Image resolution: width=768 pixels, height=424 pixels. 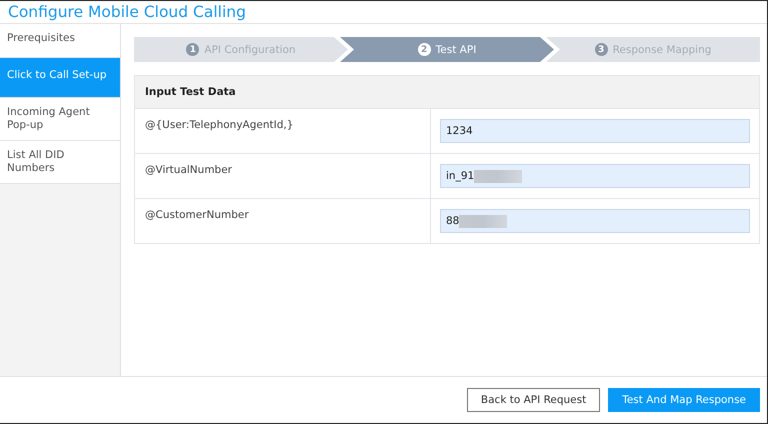 What do you see at coordinates (662, 50) in the screenshot?
I see `step-label: Response Mapping` at bounding box center [662, 50].